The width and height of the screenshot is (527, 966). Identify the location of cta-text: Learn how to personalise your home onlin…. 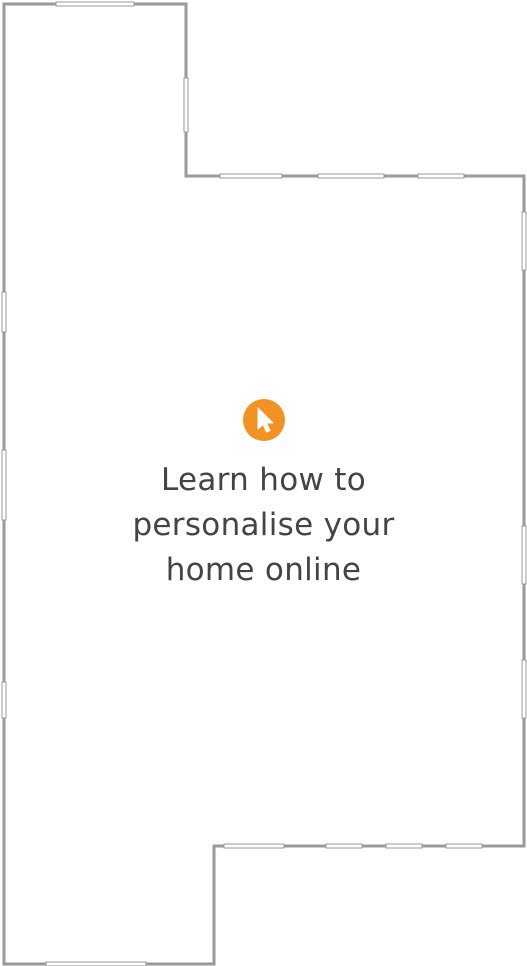
(263, 525).